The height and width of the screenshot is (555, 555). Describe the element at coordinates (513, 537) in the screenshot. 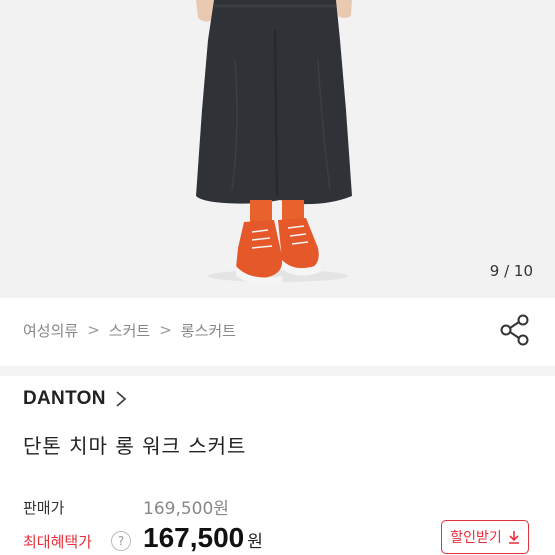

I see `download-icon` at that location.